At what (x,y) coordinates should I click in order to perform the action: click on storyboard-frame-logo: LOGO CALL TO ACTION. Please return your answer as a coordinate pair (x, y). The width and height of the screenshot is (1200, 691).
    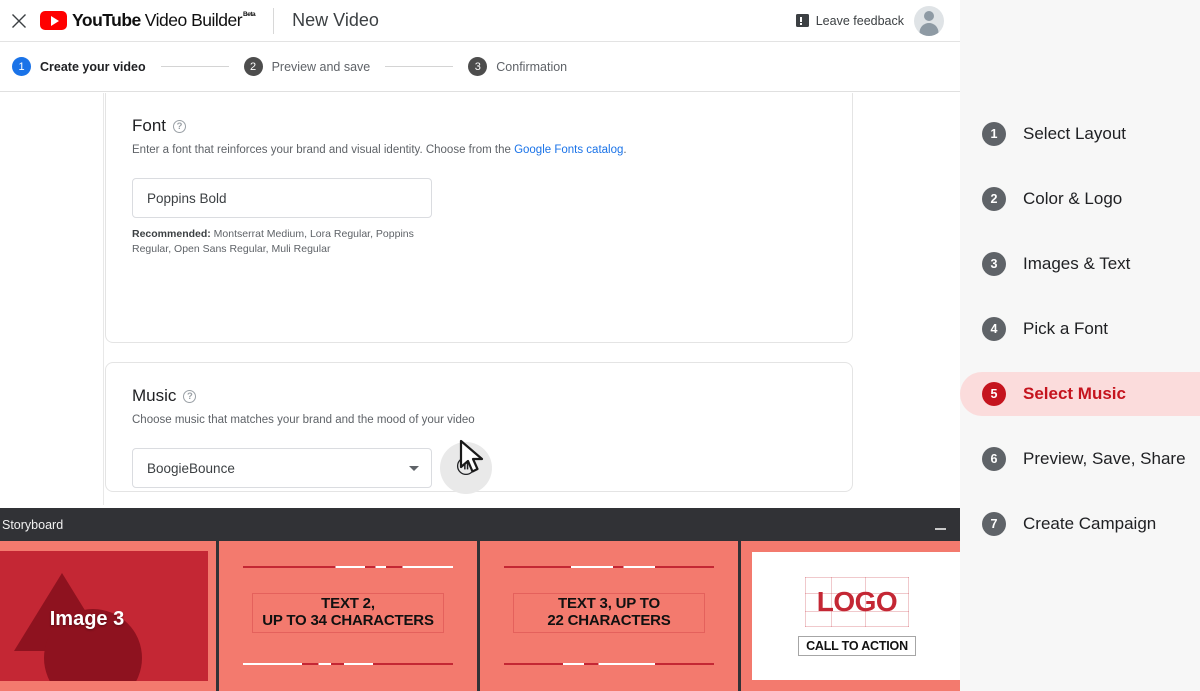
    Looking at the image, I should click on (850, 616).